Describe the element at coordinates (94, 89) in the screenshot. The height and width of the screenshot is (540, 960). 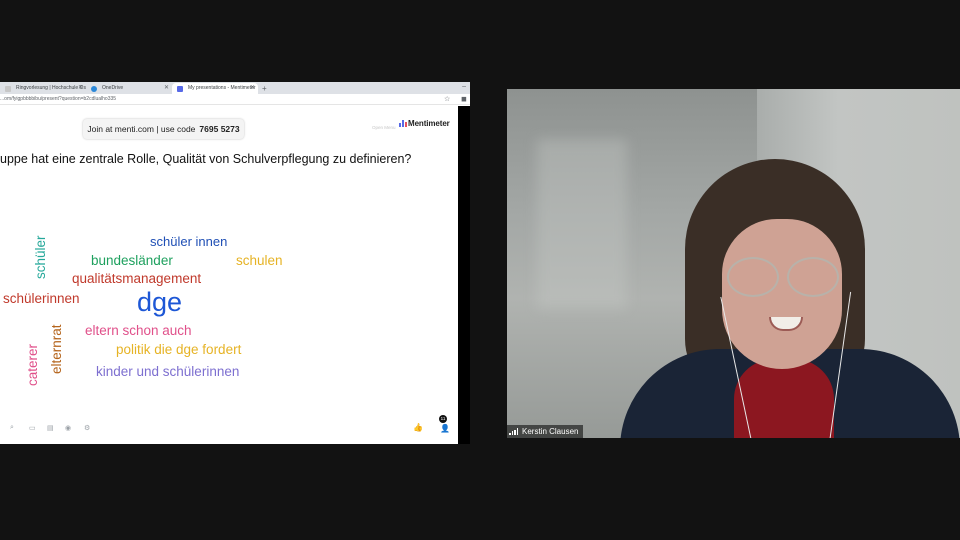
I see `cloud-icon` at that location.